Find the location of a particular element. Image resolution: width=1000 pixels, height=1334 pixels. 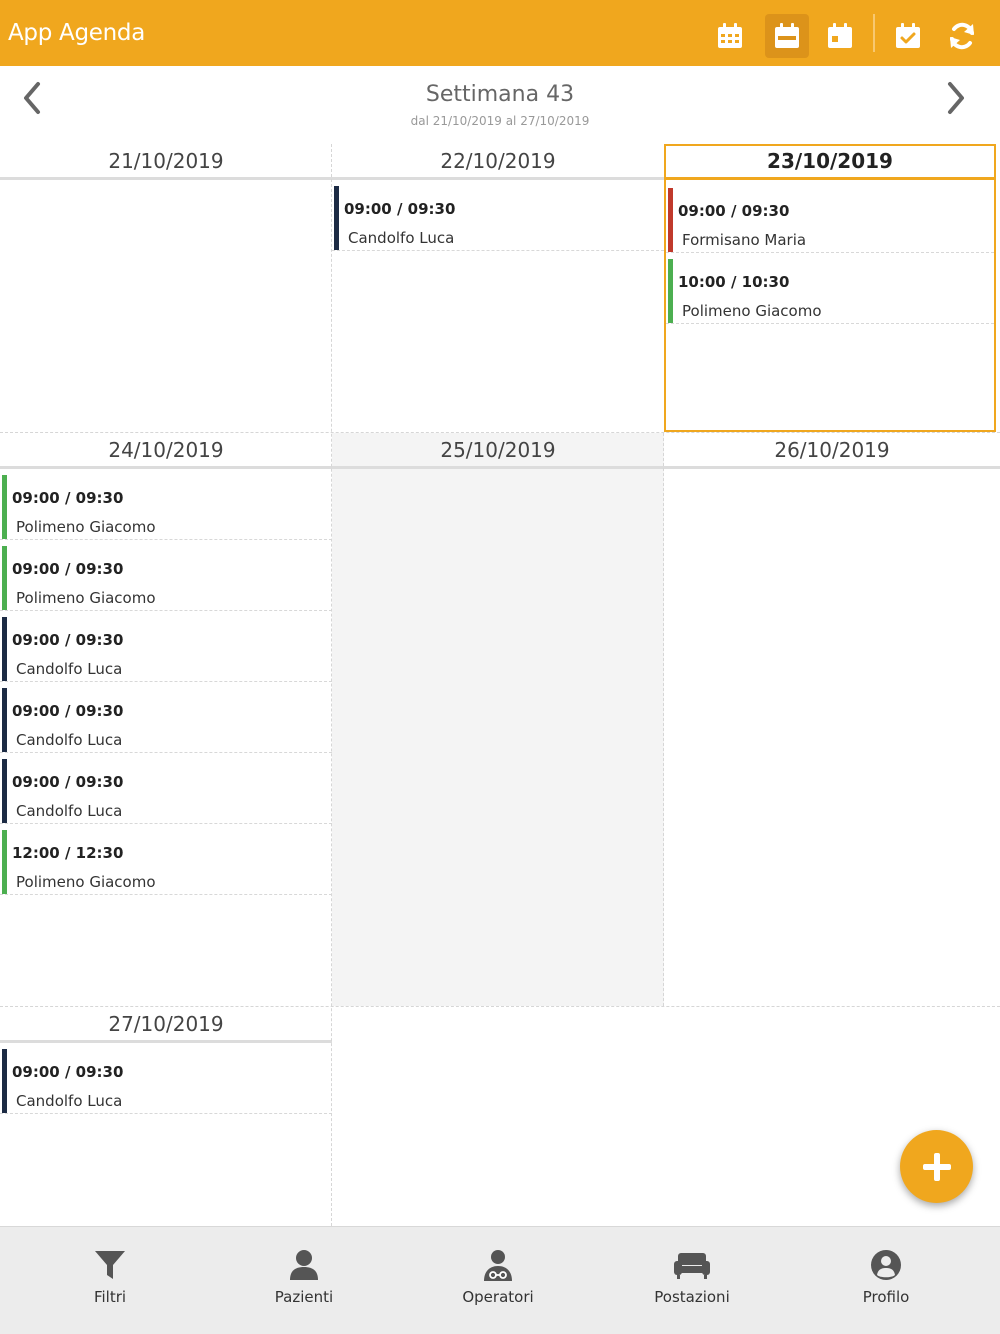

header-separator is located at coordinates (874, 33).